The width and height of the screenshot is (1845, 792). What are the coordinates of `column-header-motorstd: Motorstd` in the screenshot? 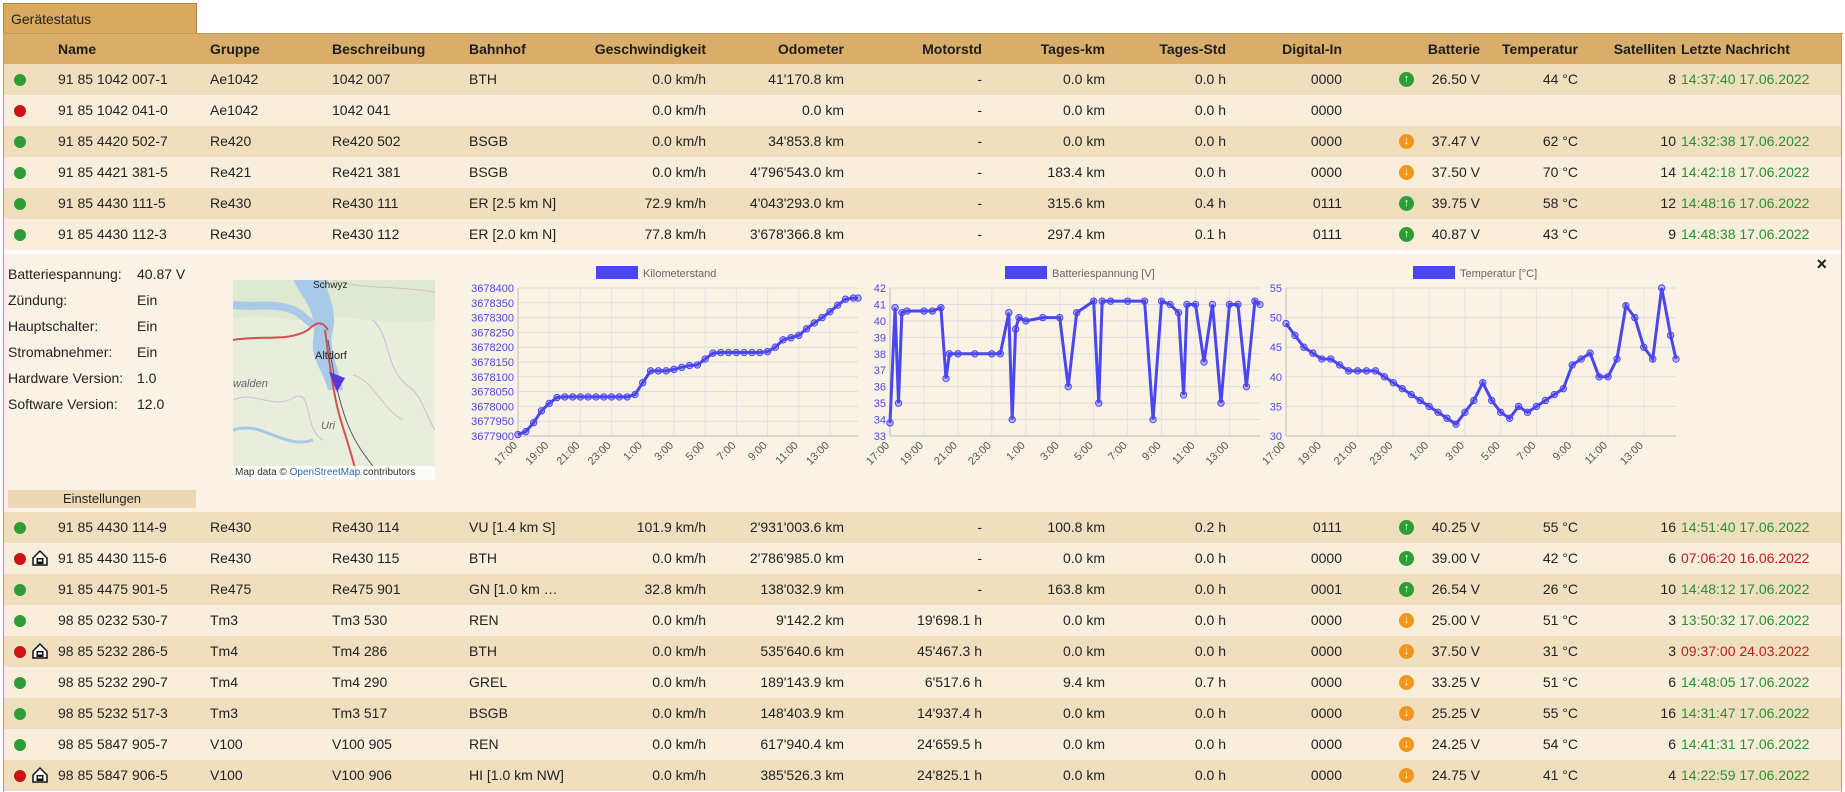 It's located at (918, 49).